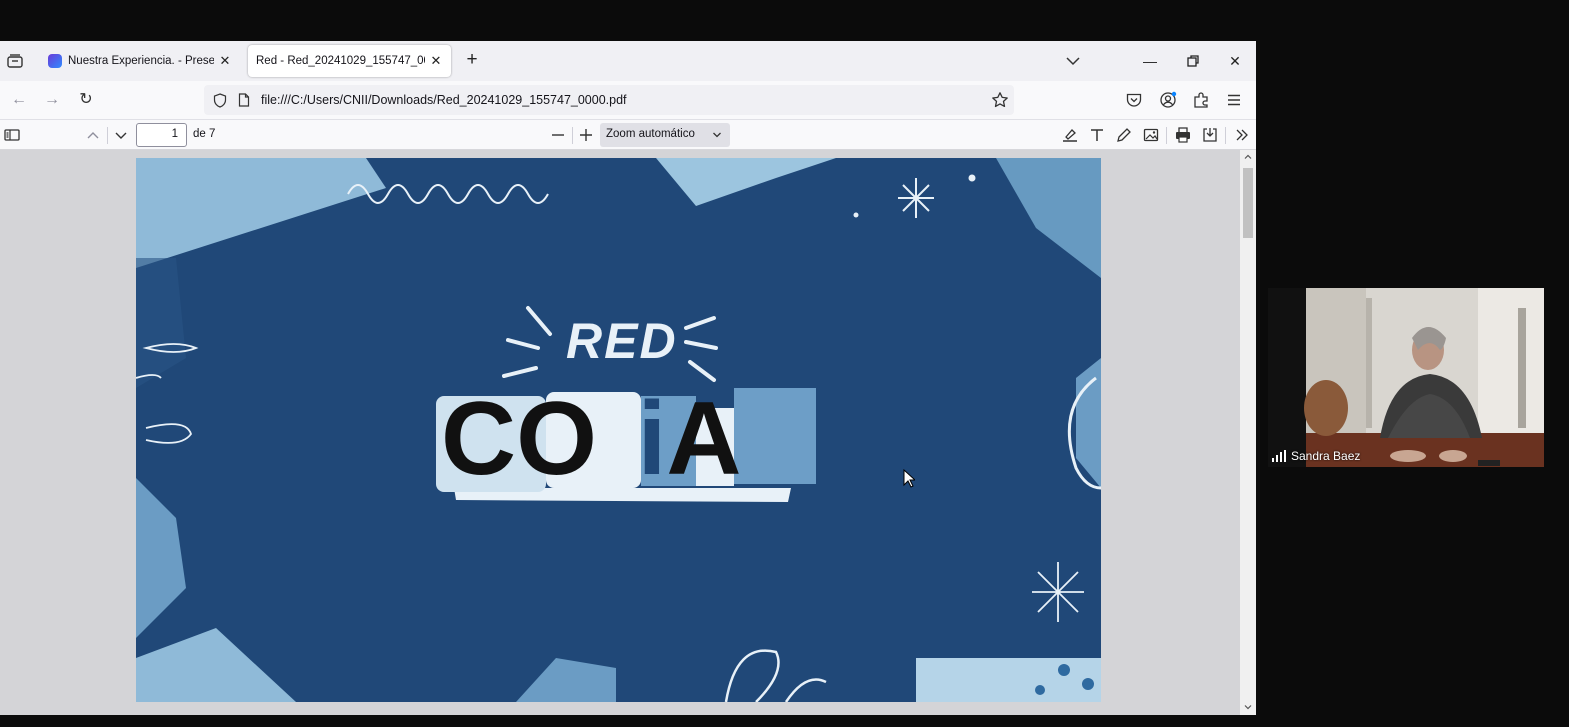 Image resolution: width=1569 pixels, height=727 pixels. Describe the element at coordinates (1210, 135) in the screenshot. I see `save-icon` at that location.